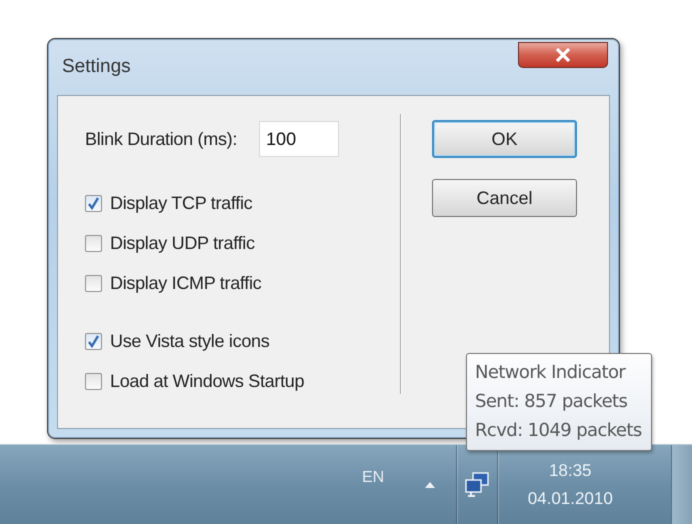 The width and height of the screenshot is (692, 524). Describe the element at coordinates (551, 373) in the screenshot. I see `tooltip-line: Network Indicator` at that location.